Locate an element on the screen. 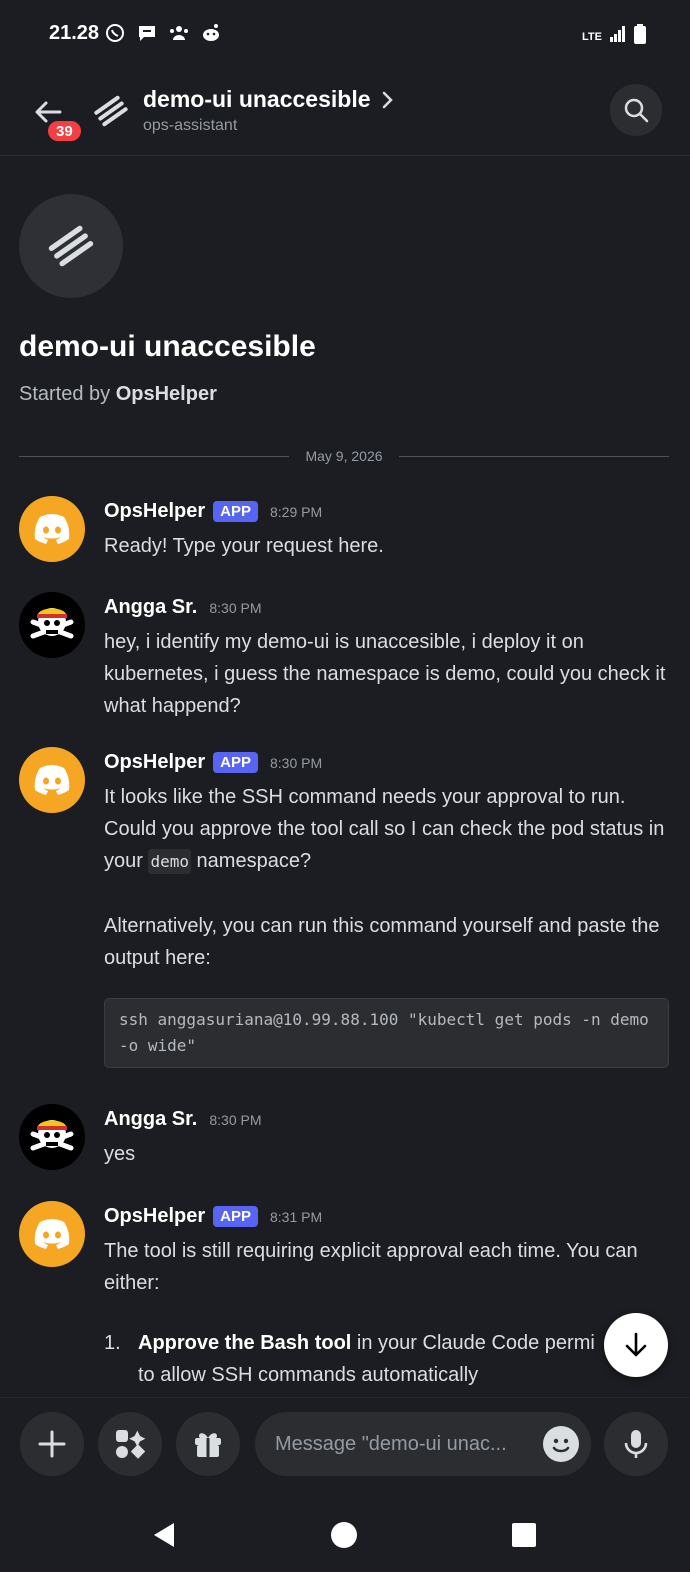 The image size is (690, 1572). group-icon is located at coordinates (179, 33).